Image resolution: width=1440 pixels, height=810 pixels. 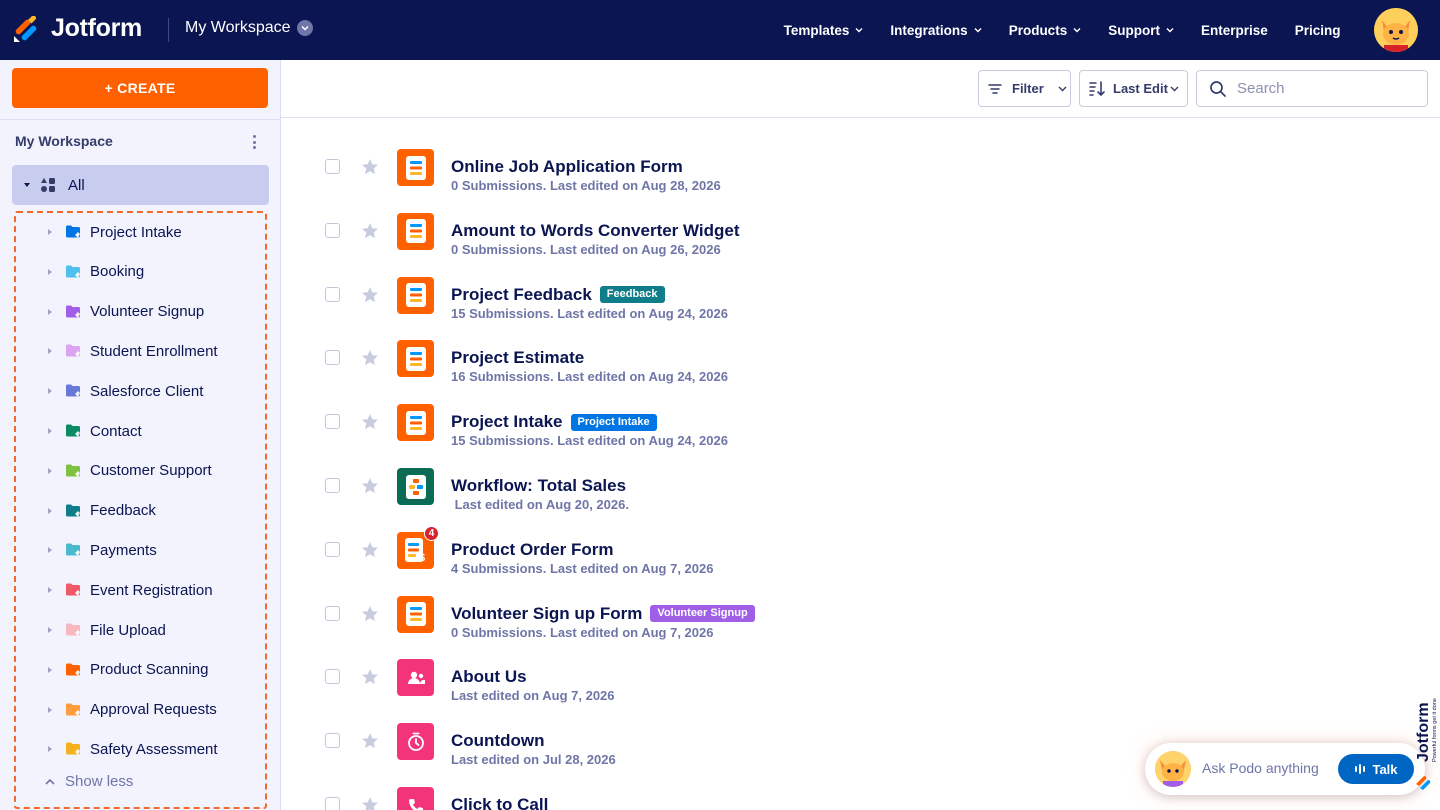 I want to click on talk-button: Talk, so click(x=1376, y=769).